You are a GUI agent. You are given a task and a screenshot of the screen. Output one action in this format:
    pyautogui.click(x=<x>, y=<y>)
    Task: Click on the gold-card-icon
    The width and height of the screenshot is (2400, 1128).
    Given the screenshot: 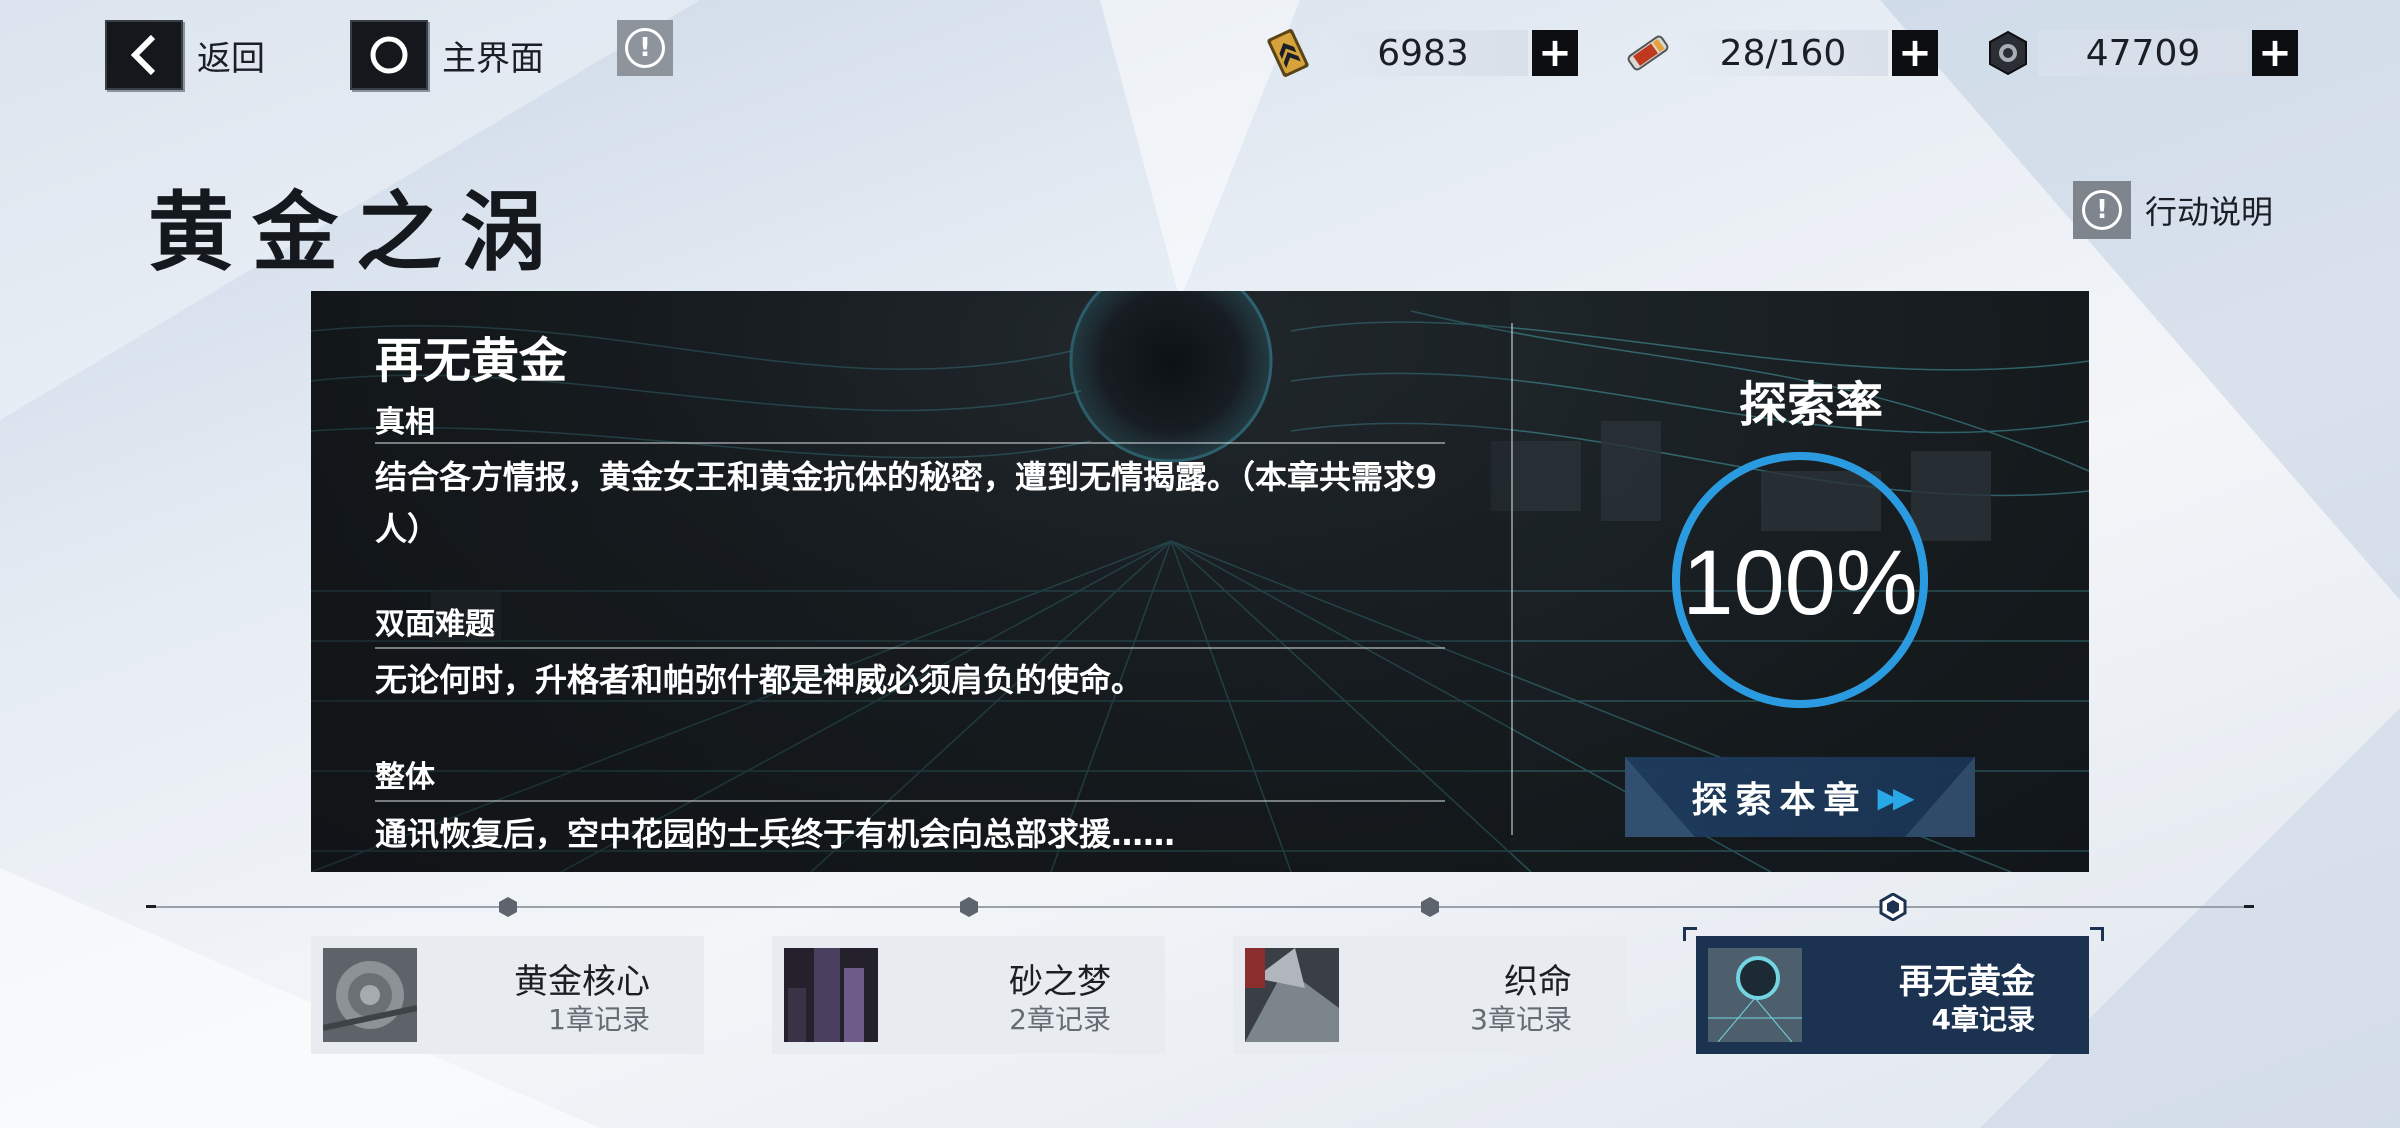 What is the action you would take?
    pyautogui.click(x=1288, y=53)
    